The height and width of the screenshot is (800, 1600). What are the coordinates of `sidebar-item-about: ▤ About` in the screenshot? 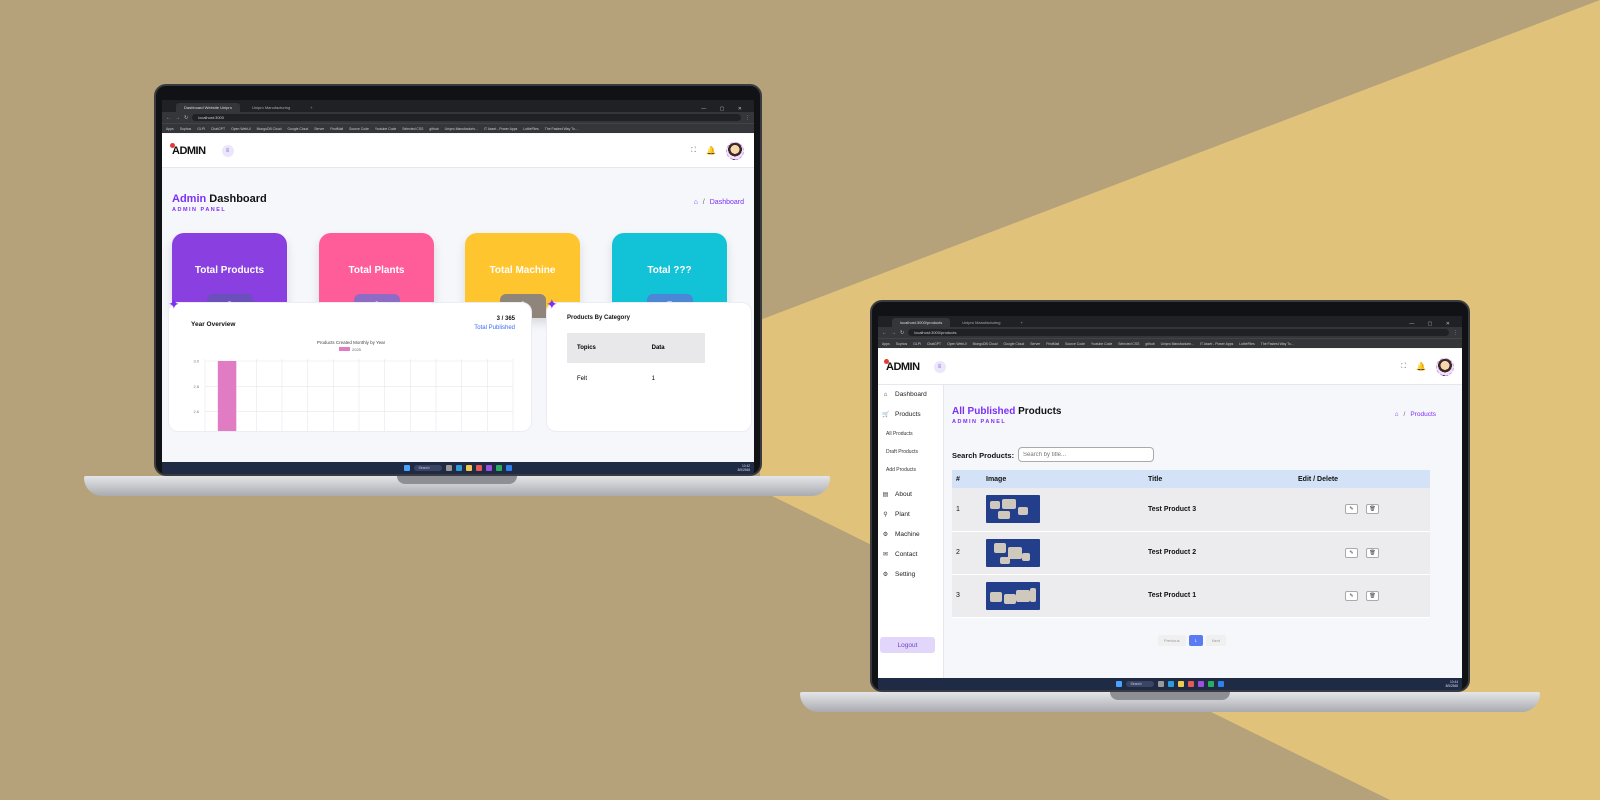 It's located at (897, 494).